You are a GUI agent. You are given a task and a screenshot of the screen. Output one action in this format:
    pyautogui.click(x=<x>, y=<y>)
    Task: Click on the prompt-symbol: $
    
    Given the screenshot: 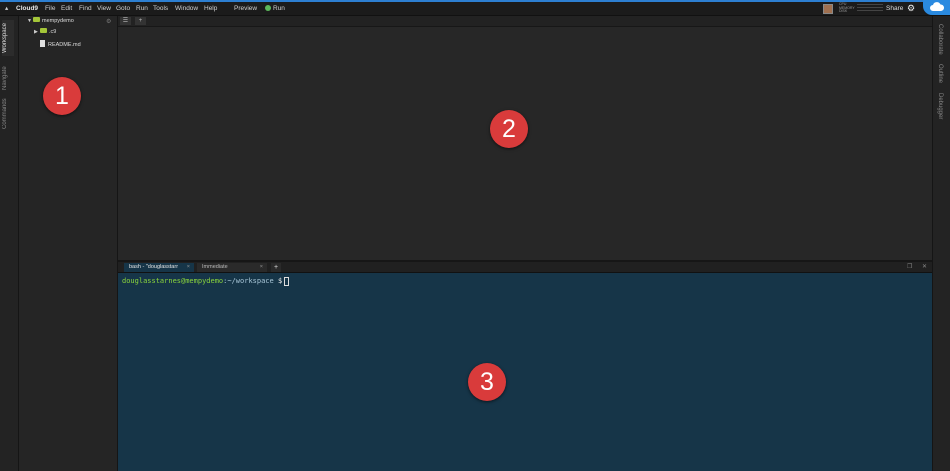 What is the action you would take?
    pyautogui.click(x=278, y=281)
    